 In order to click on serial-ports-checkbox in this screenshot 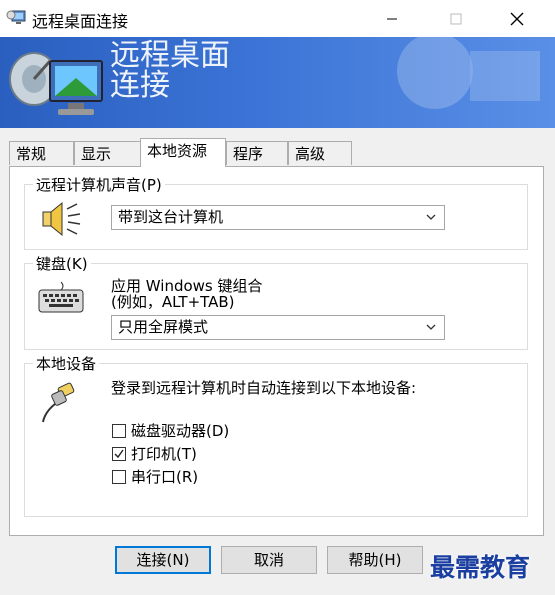, I will do `click(119, 477)`.